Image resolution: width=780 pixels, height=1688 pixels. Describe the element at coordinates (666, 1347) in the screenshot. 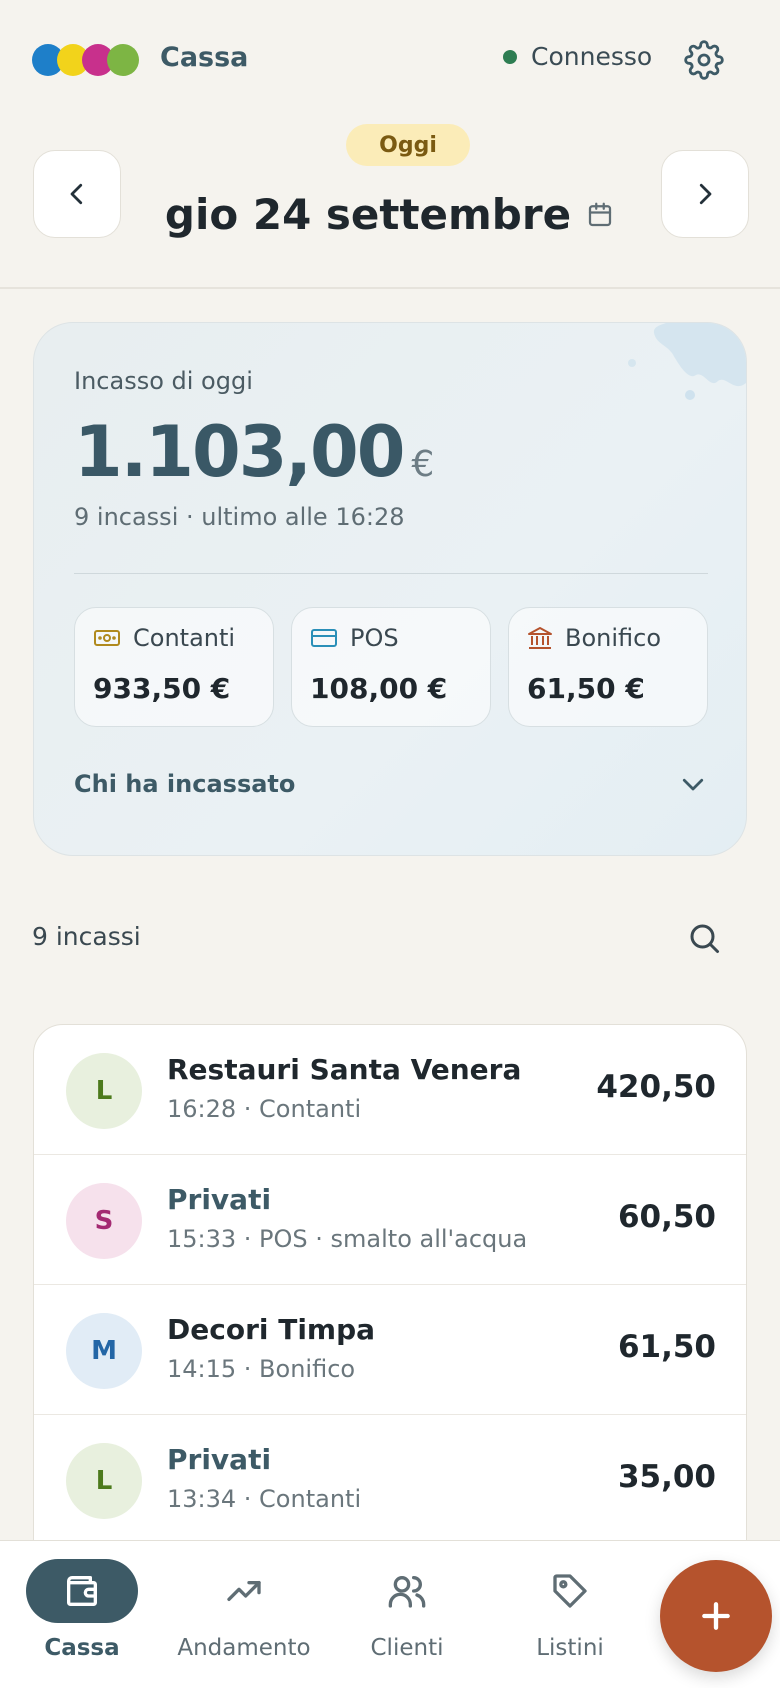

I see `transaction-amount: 61,50` at that location.